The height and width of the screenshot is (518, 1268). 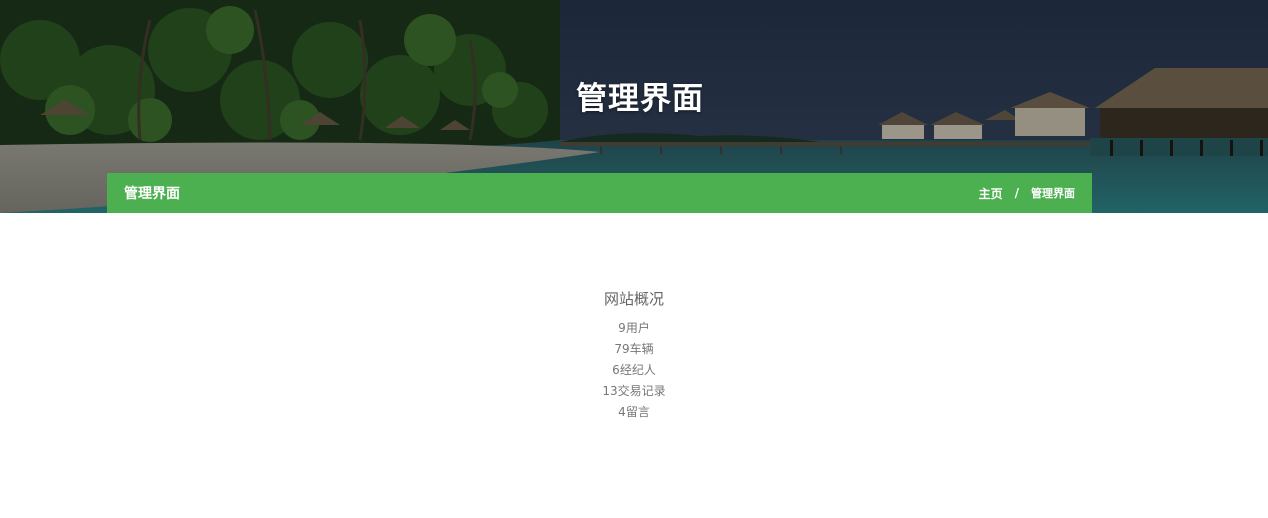 I want to click on hero-title: 管理界面, so click(x=640, y=99).